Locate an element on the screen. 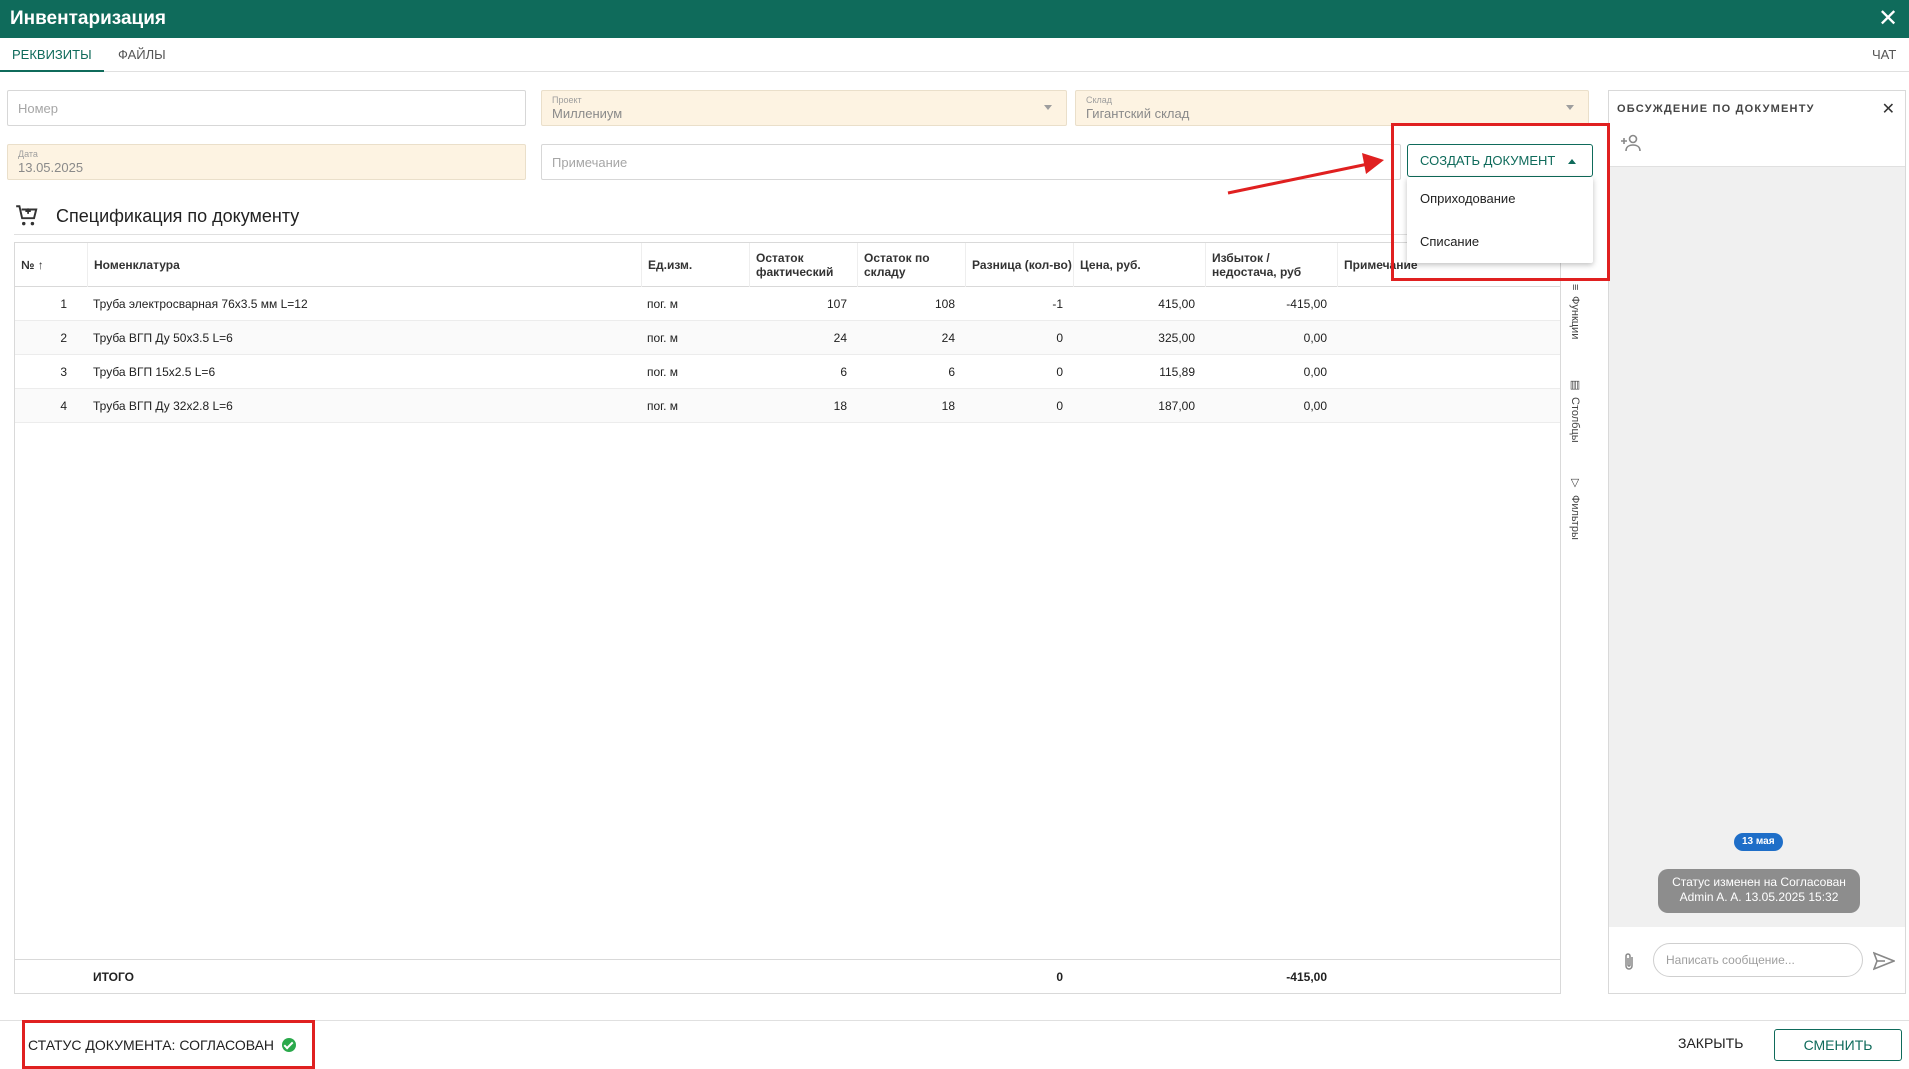 This screenshot has width=1909, height=1069. functions-label: Функции is located at coordinates (1575, 318).